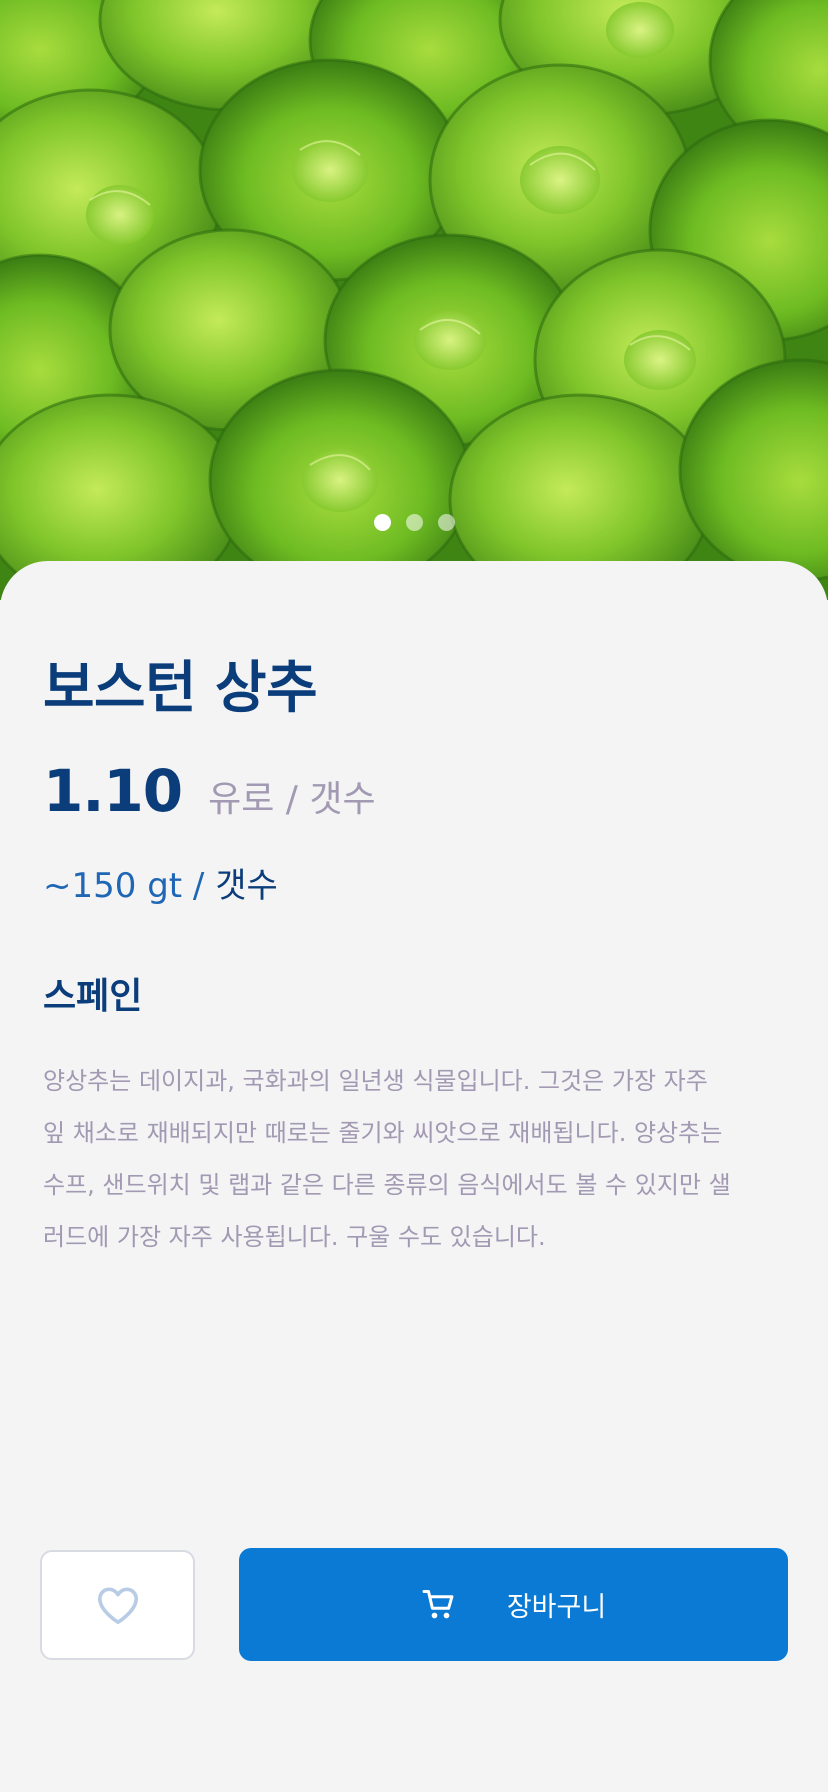 This screenshot has width=828, height=1792. What do you see at coordinates (113, 791) in the screenshot?
I see `product-price: 1.10` at bounding box center [113, 791].